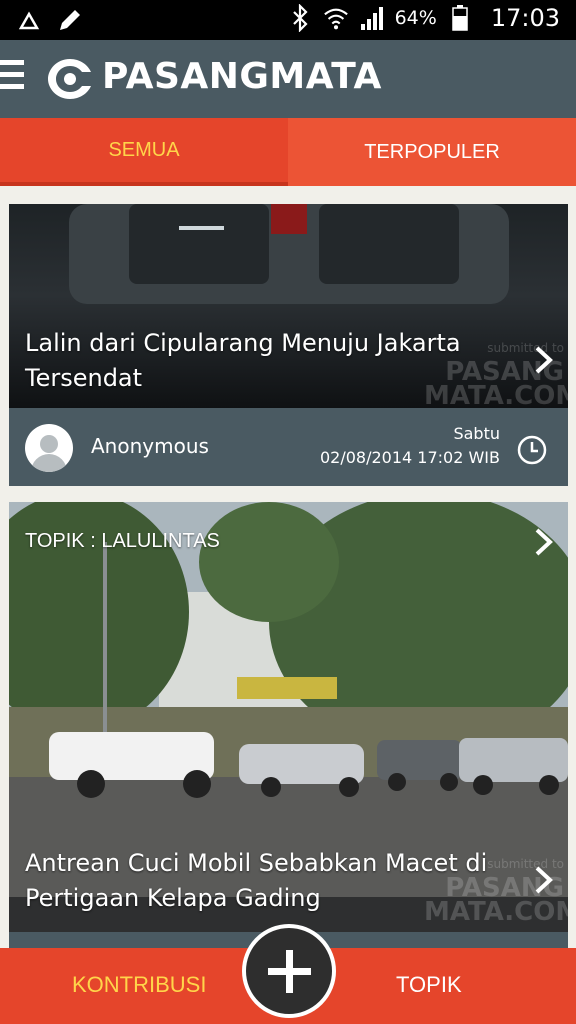 This screenshot has width=576, height=1024. I want to click on app-header: PASANGMATA, so click(288, 79).